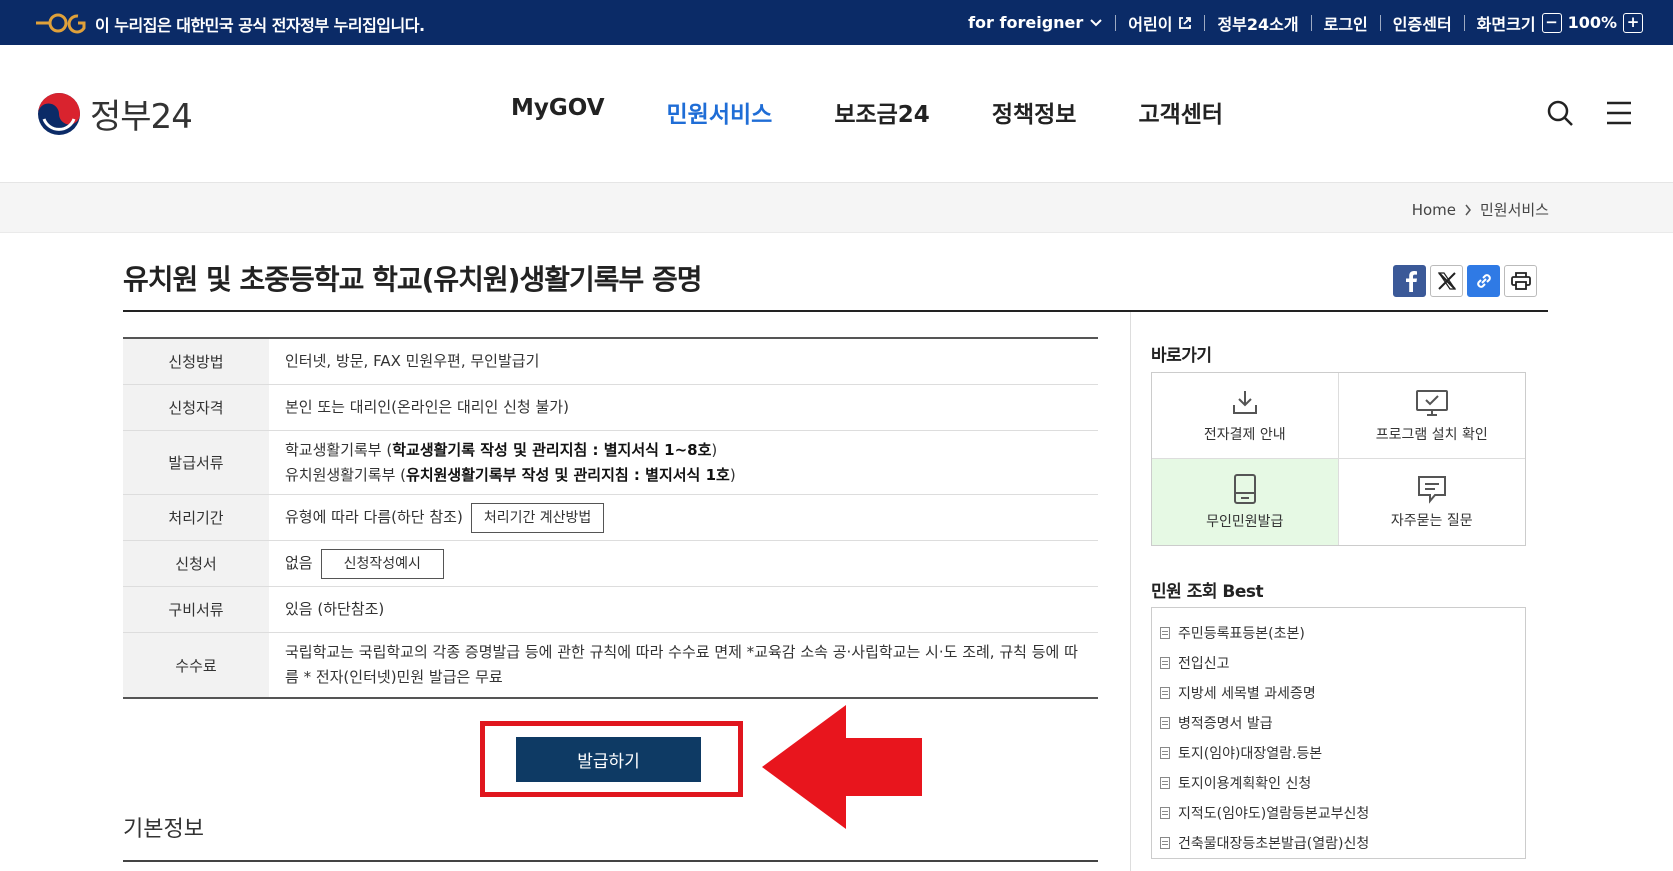 This screenshot has width=1673, height=871. I want to click on section-divider, so click(610, 861).